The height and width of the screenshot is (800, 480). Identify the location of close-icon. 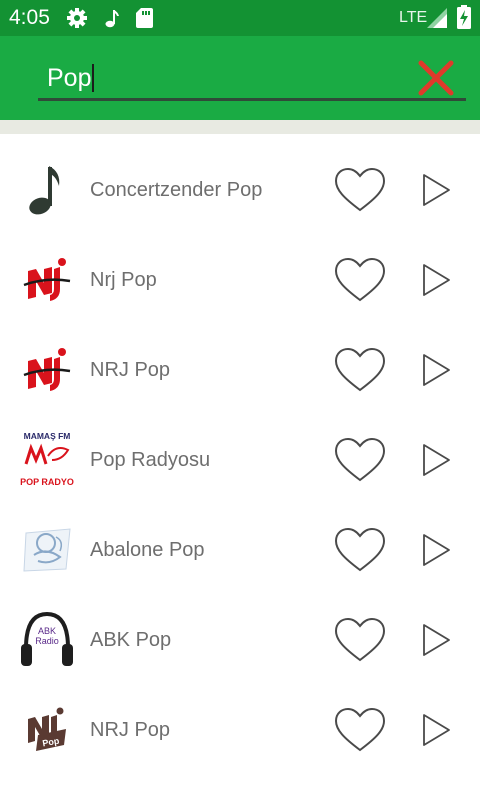
(436, 78).